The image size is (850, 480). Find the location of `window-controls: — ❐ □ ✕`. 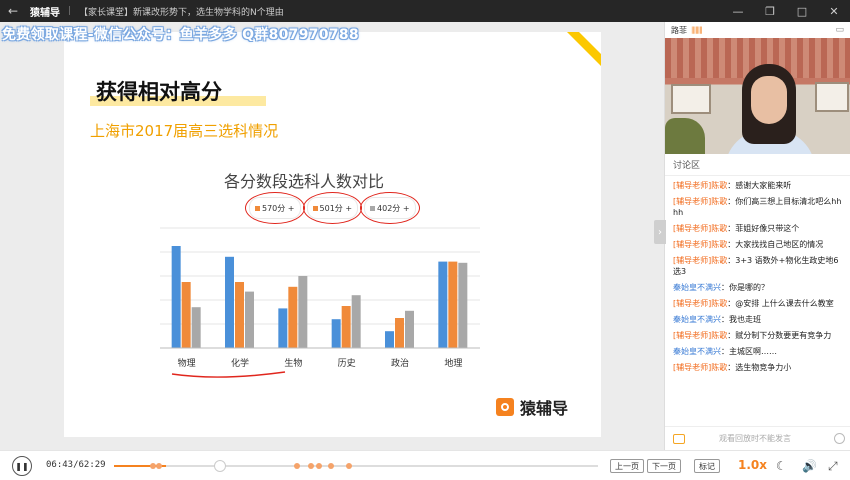

window-controls: — ❐ □ ✕ is located at coordinates (786, 11).